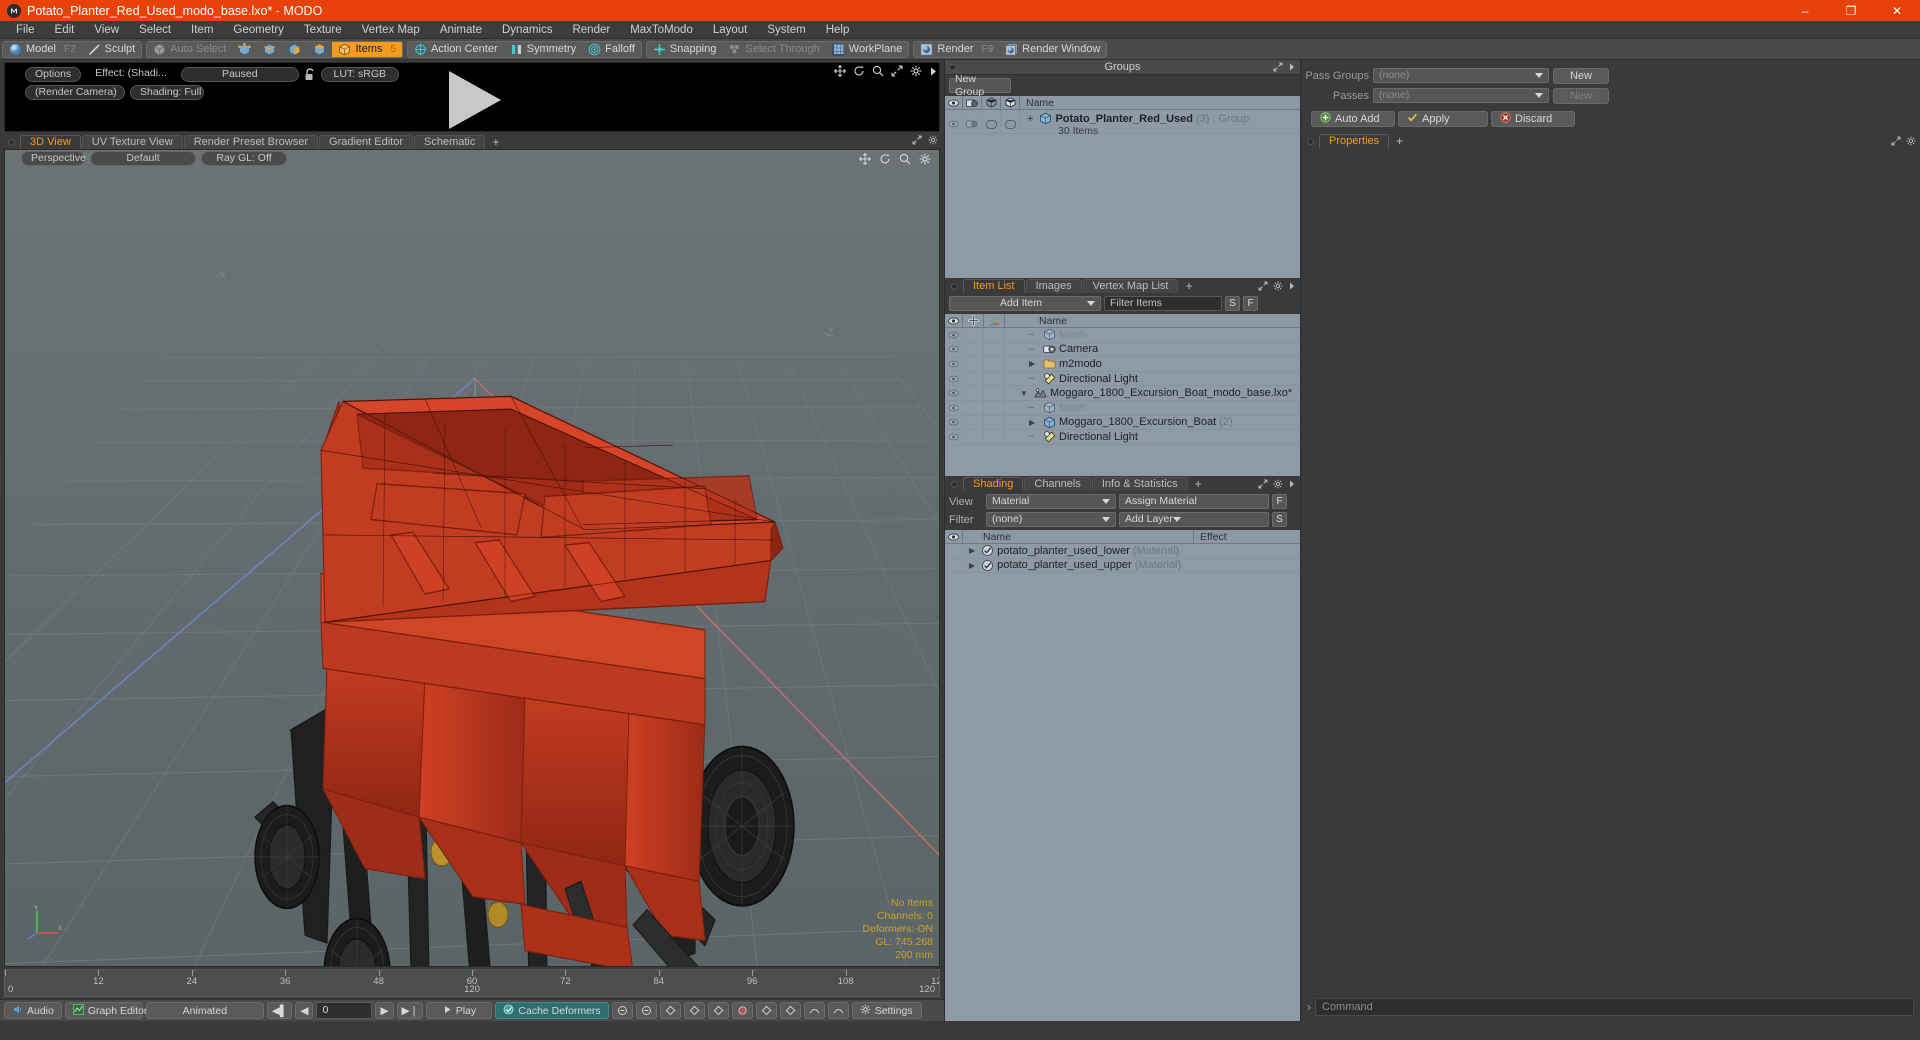 The image size is (1920, 1040). I want to click on toolbar-select-group: Auto Select Items 5, so click(274, 49).